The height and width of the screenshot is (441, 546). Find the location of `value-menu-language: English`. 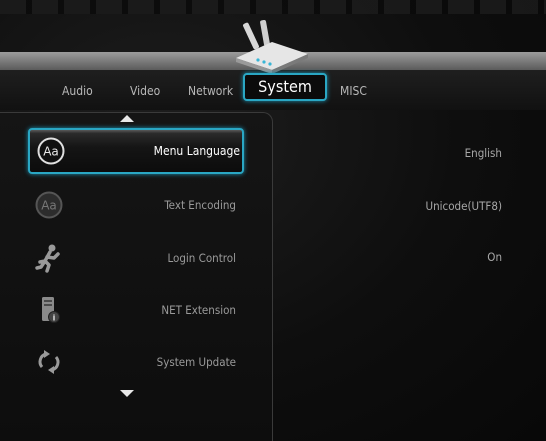

value-menu-language: English is located at coordinates (483, 153).